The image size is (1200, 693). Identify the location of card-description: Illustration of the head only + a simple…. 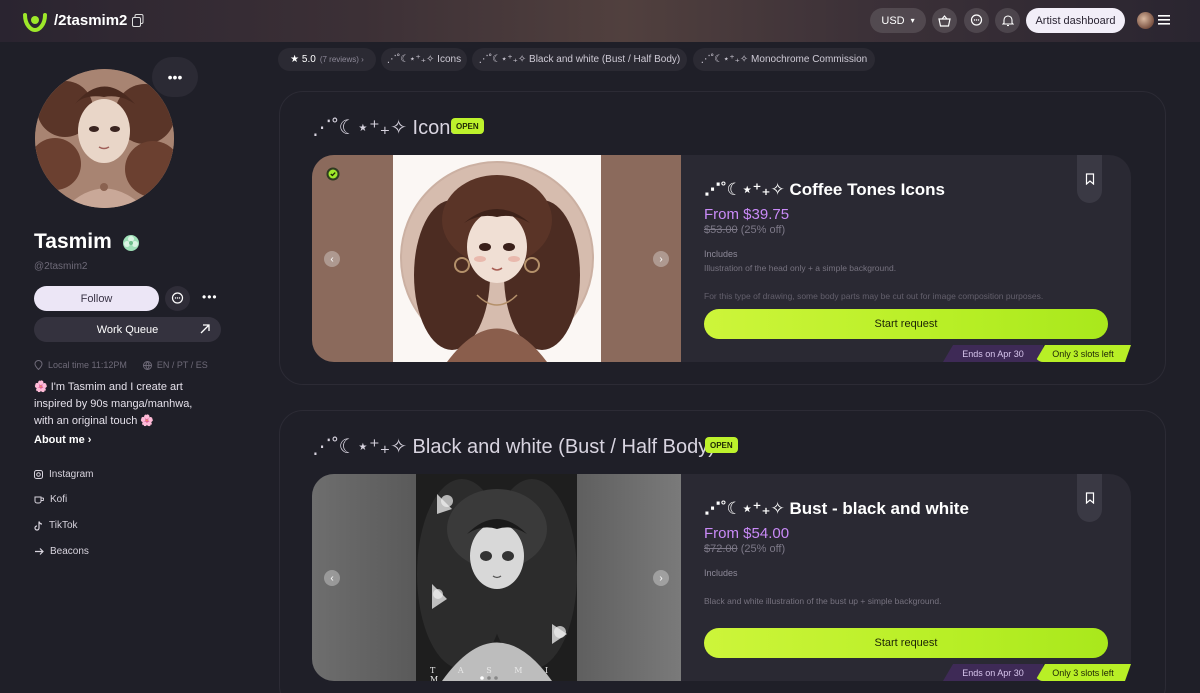
(800, 268).